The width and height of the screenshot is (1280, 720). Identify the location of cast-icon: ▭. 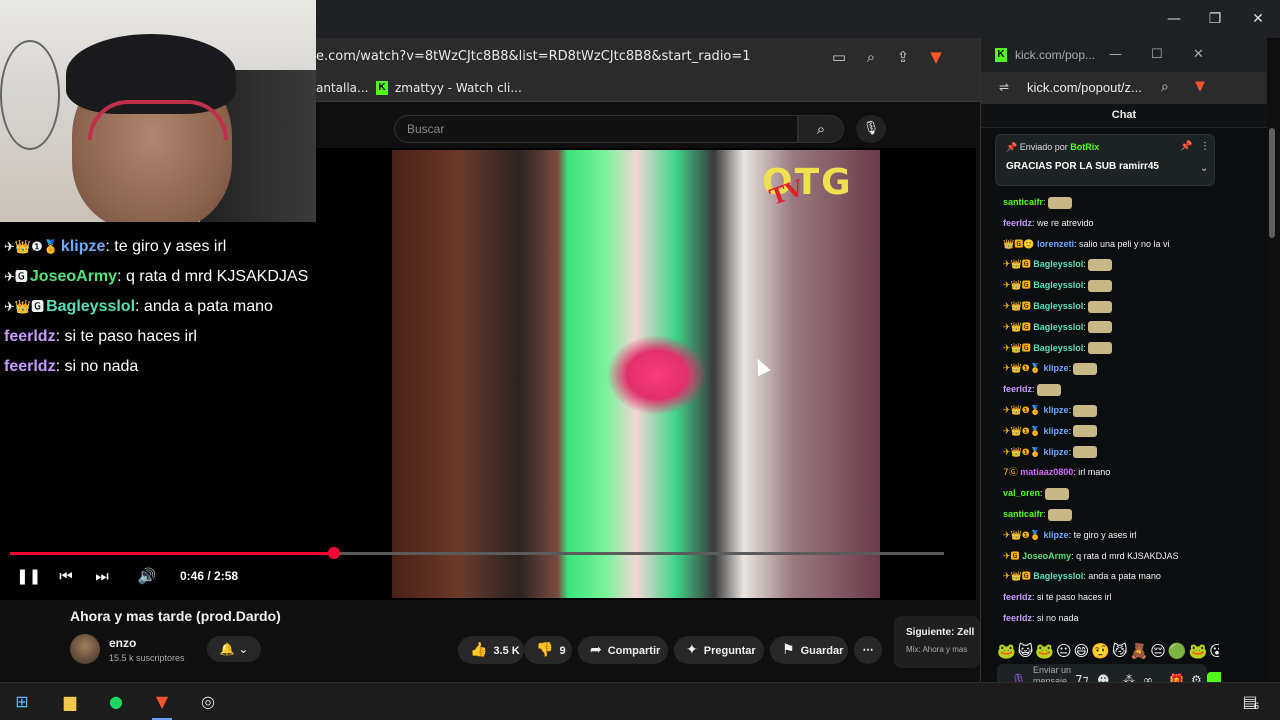
(839, 57).